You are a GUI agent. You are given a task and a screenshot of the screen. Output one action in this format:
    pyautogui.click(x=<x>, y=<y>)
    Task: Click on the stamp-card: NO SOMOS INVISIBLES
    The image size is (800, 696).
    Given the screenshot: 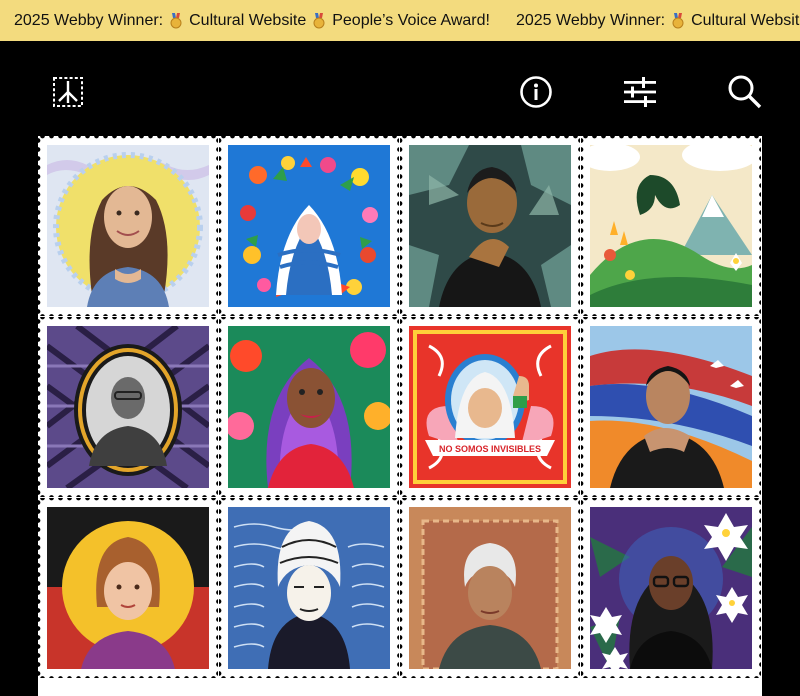 What is the action you would take?
    pyautogui.click(x=490, y=407)
    